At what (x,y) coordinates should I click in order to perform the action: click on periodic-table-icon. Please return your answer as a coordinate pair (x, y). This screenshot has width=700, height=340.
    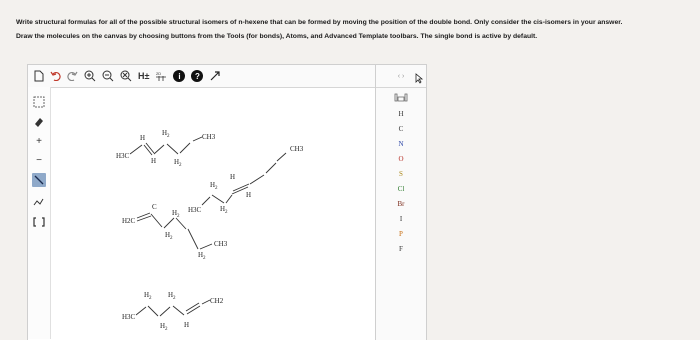
    Looking at the image, I should click on (401, 97).